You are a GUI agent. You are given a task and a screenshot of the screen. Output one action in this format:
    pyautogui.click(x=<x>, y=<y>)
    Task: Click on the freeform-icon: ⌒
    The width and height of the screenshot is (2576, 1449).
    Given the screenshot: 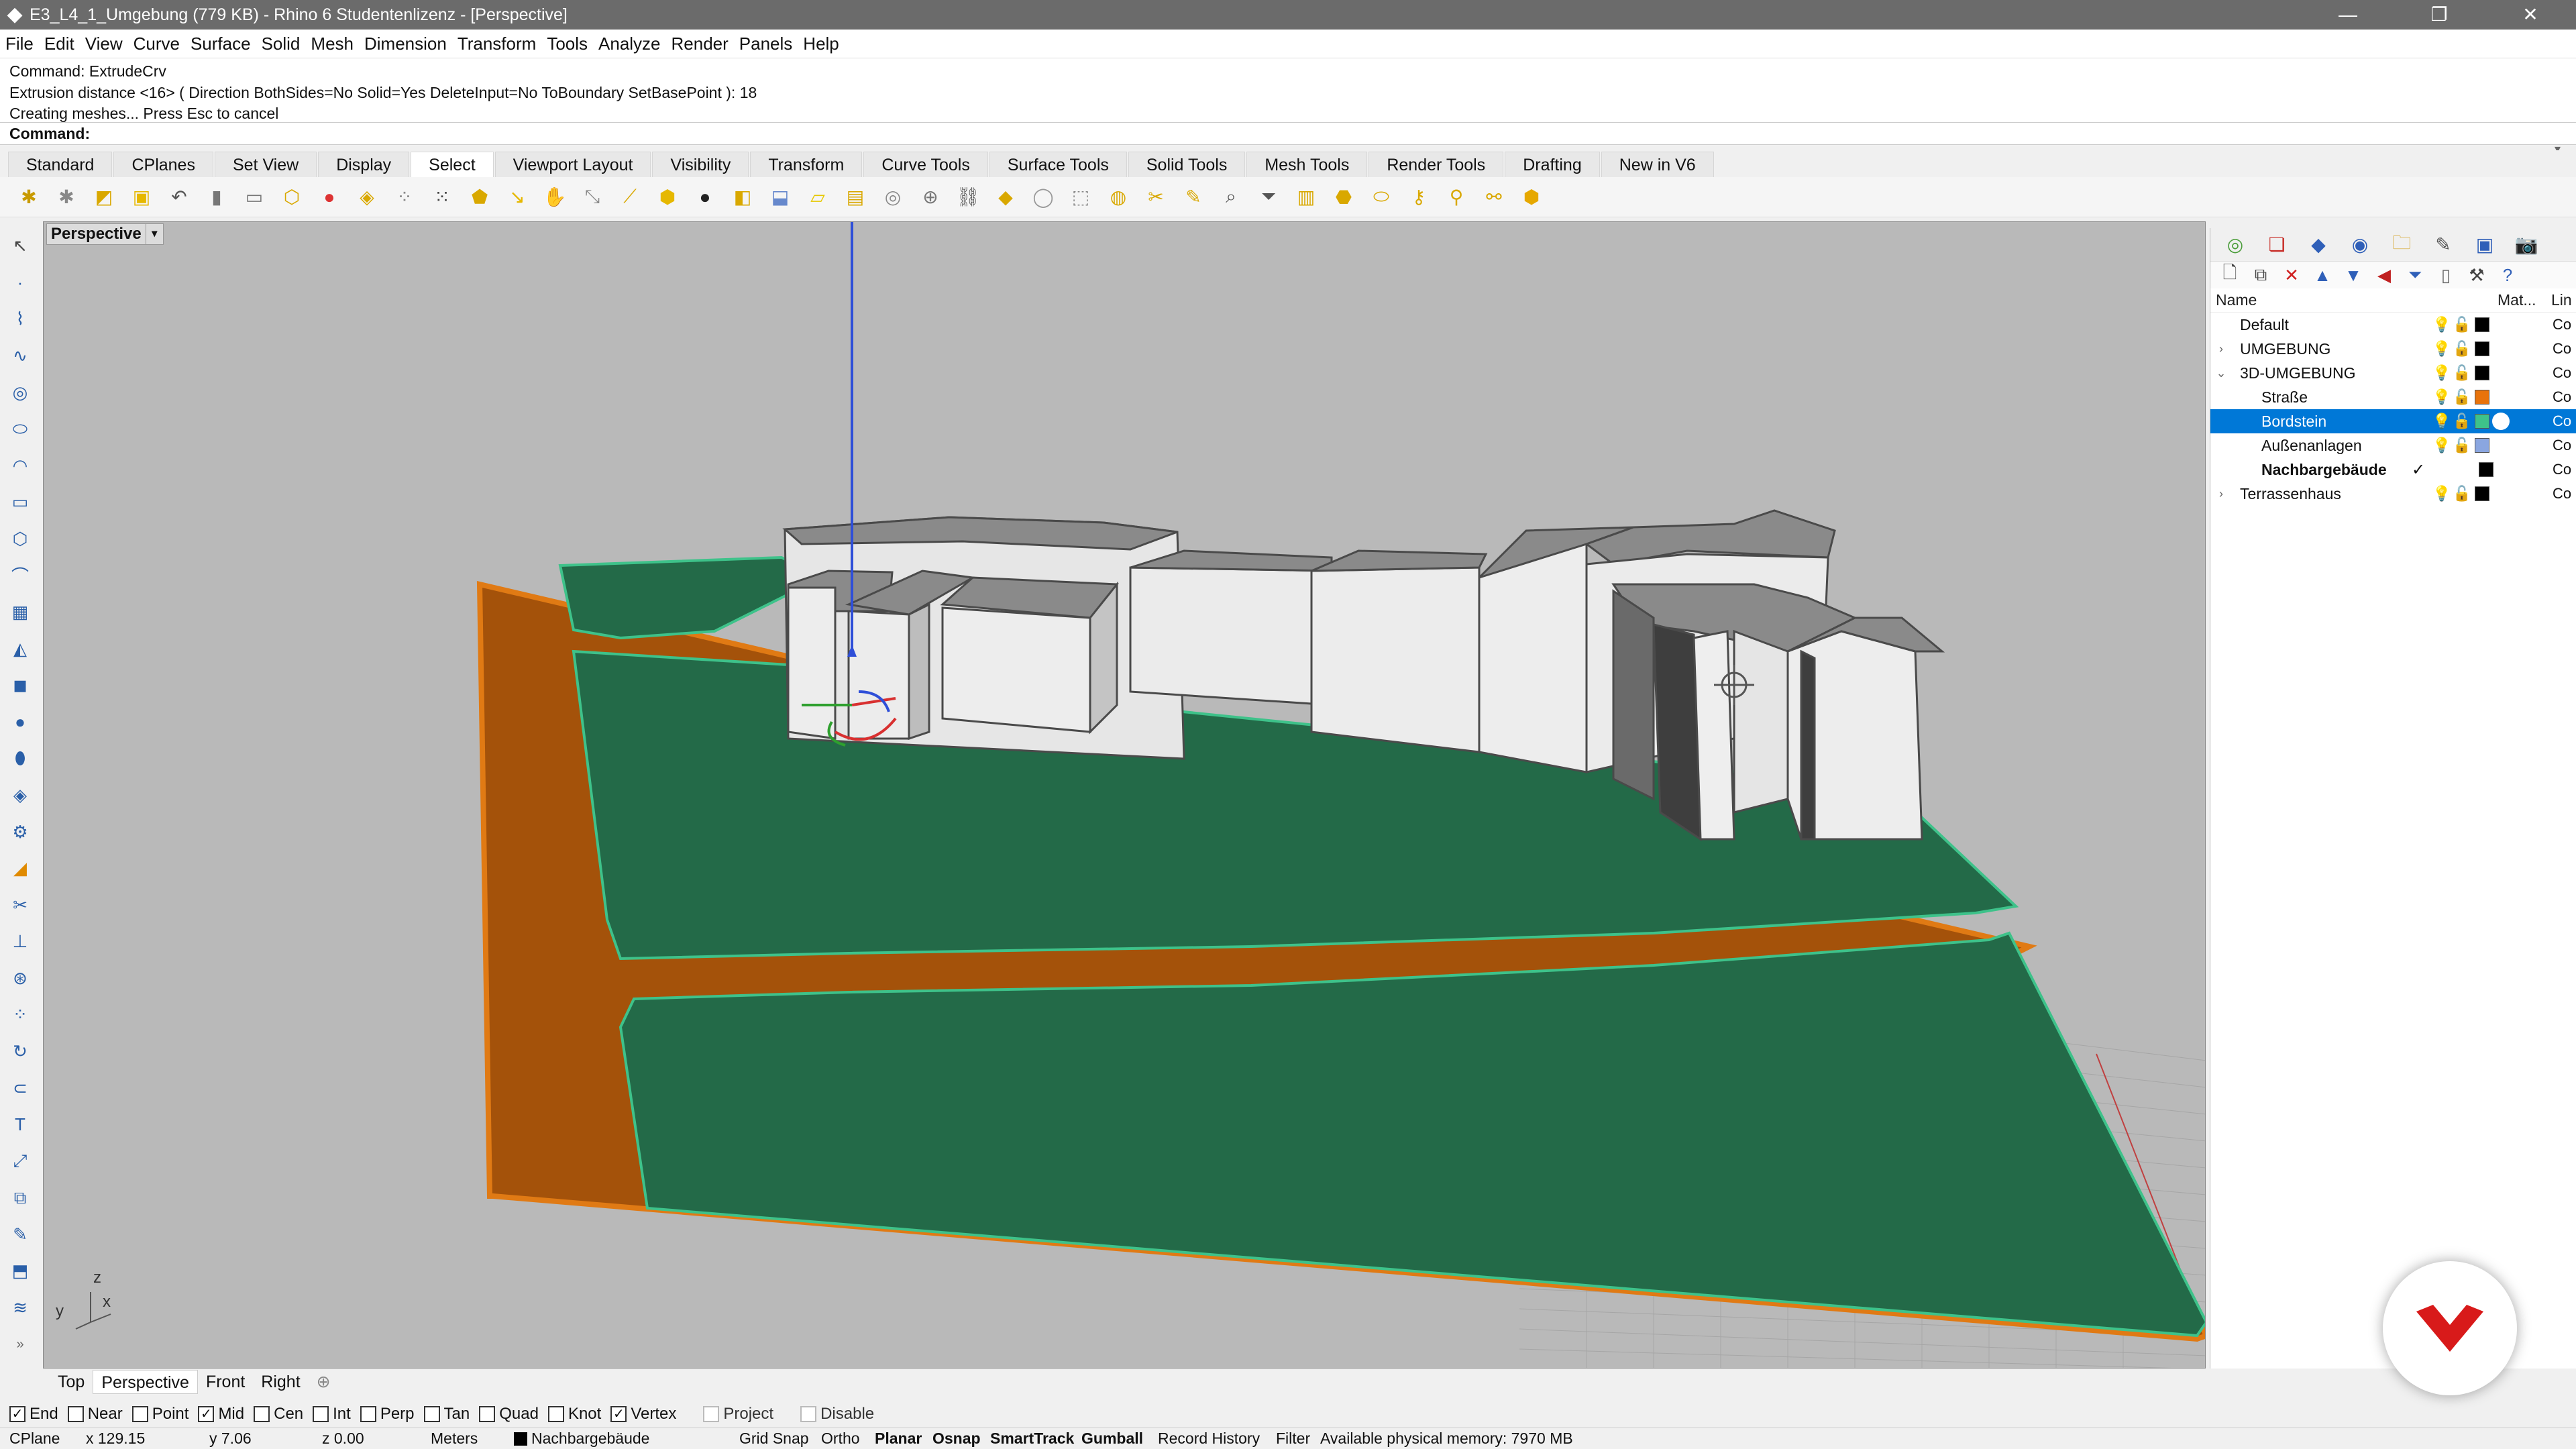 What is the action you would take?
    pyautogui.click(x=20, y=575)
    